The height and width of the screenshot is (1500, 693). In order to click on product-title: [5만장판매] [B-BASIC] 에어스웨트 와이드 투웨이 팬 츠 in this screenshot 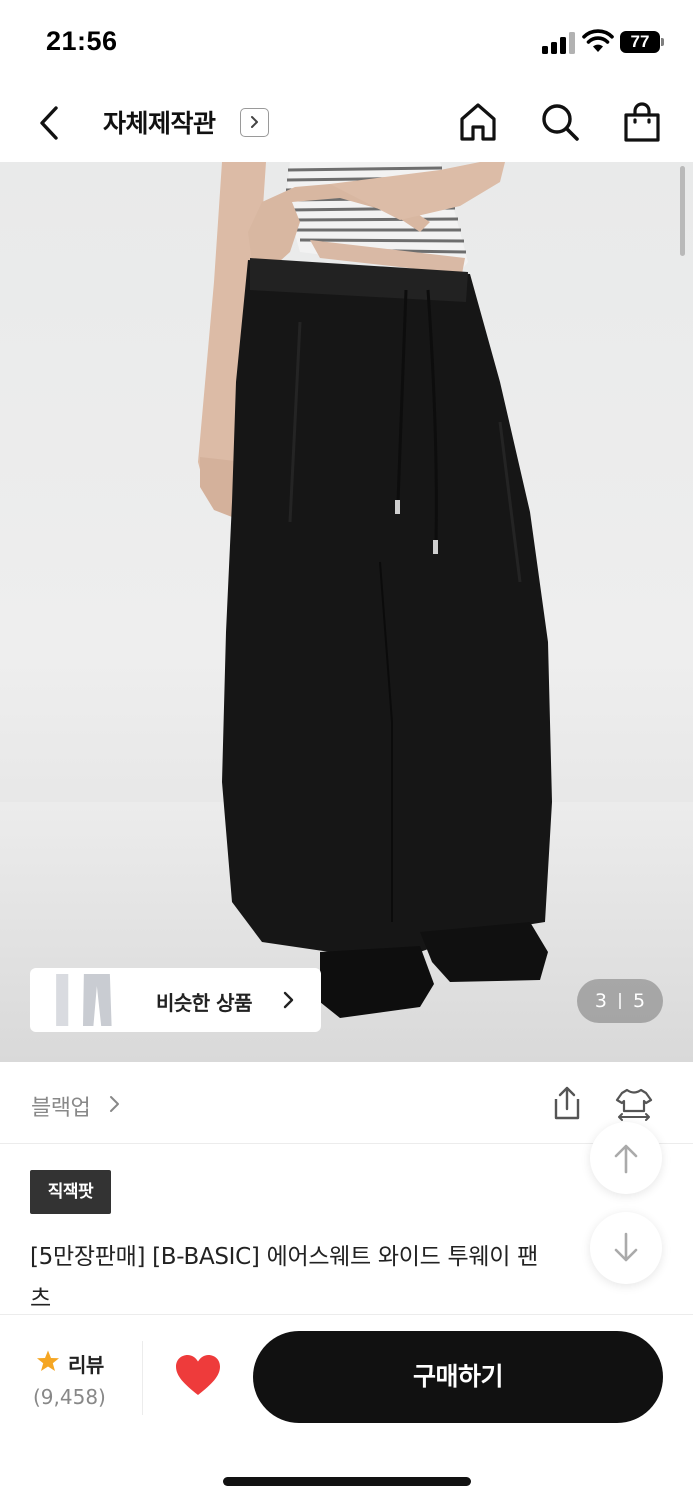, I will do `click(315, 1278)`.